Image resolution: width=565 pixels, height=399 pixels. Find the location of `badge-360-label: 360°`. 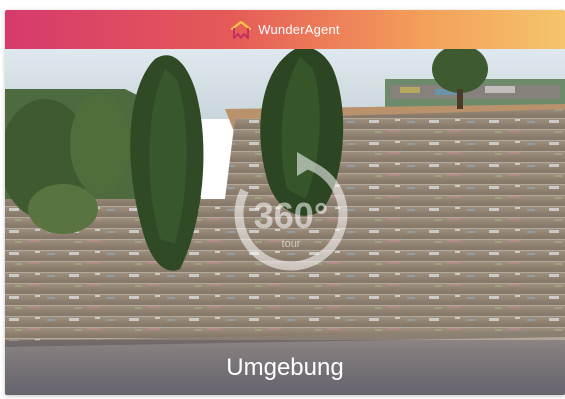

badge-360-label: 360° is located at coordinates (291, 215).